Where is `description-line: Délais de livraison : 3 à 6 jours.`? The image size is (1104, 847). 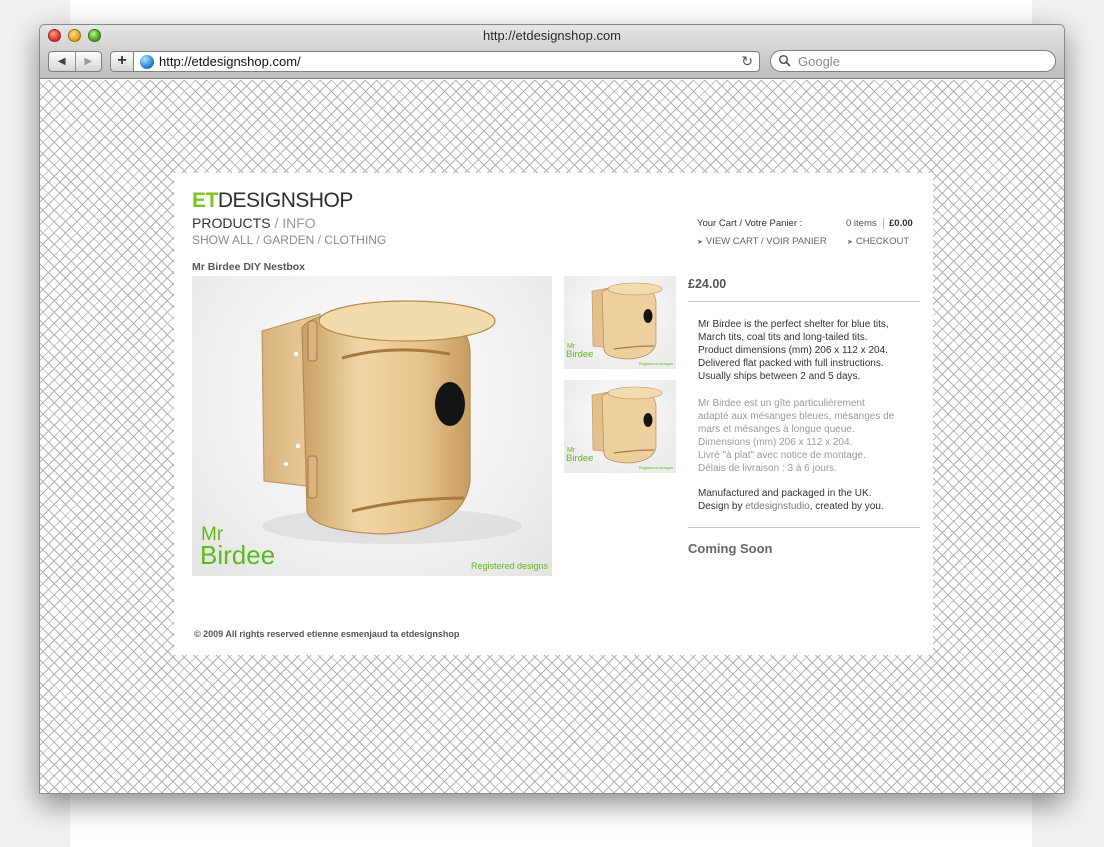 description-line: Délais de livraison : 3 à 6 jours. is located at coordinates (767, 468).